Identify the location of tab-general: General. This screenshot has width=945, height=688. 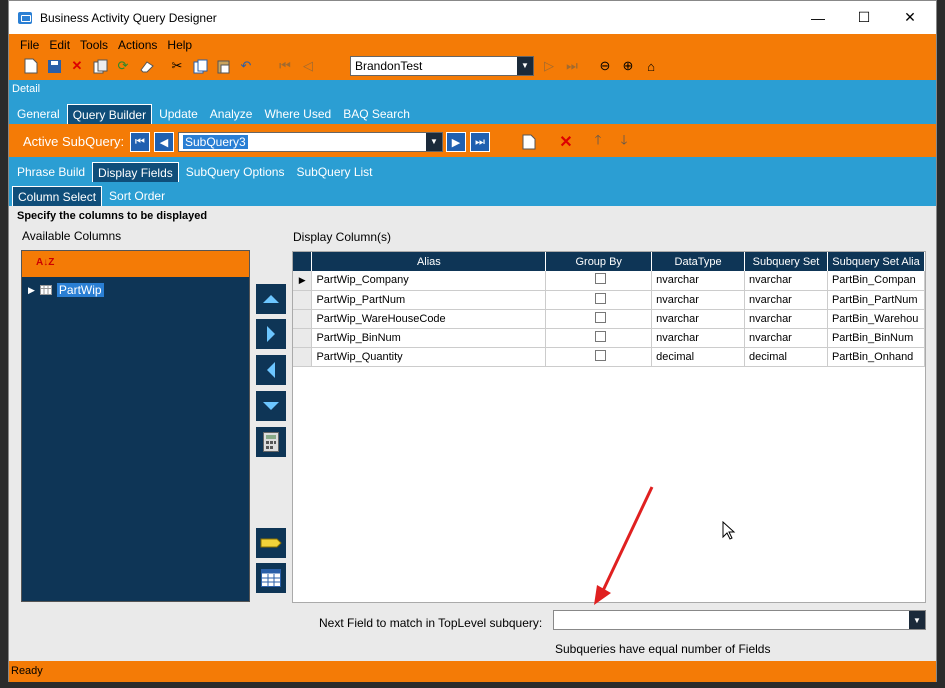
(38, 114).